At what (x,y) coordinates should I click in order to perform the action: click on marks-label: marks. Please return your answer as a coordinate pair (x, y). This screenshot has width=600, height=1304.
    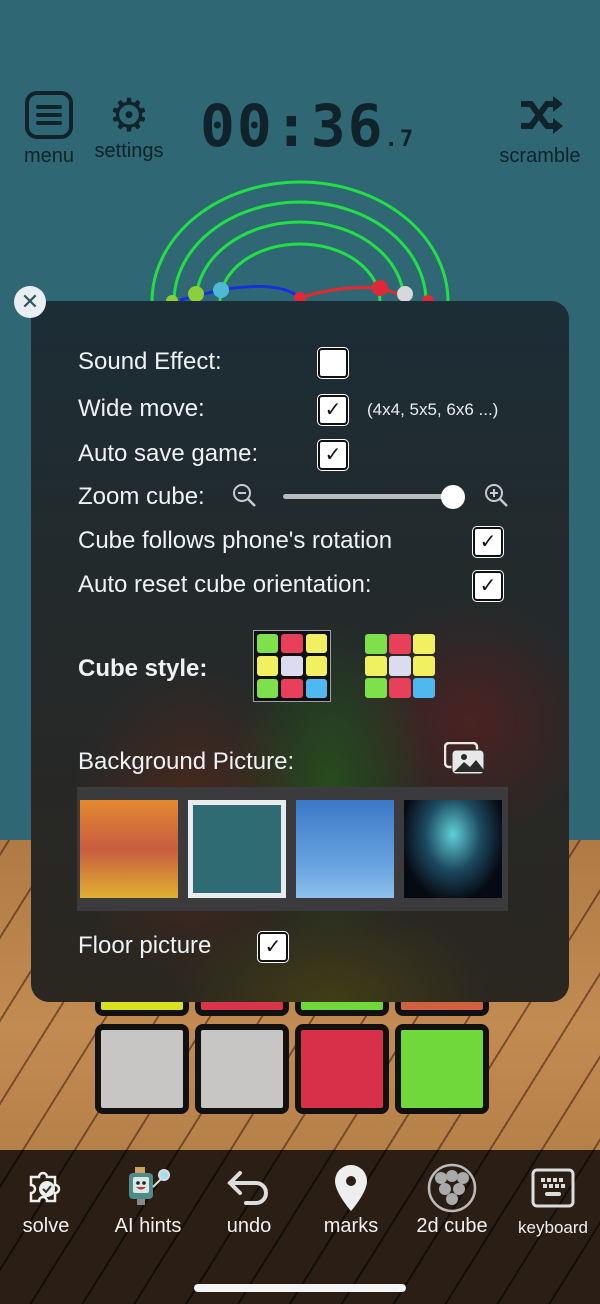
    Looking at the image, I should click on (351, 1226).